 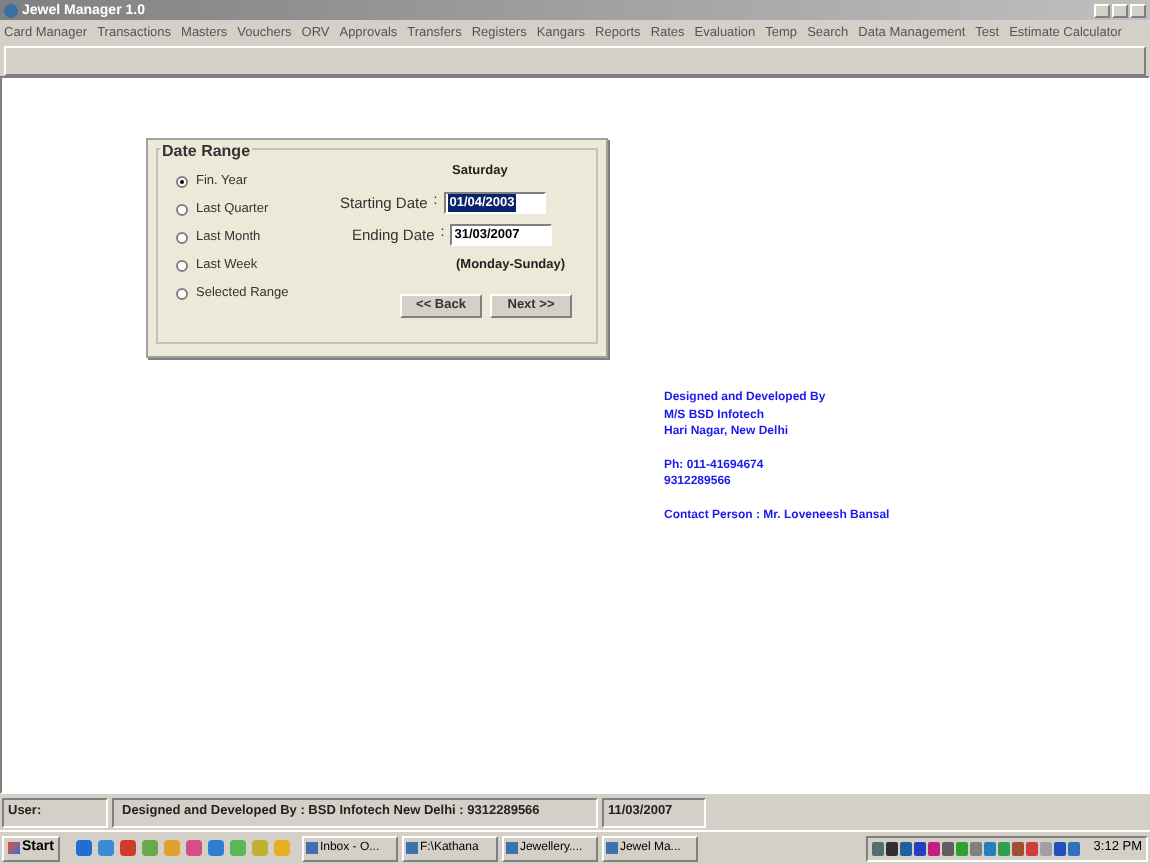 I want to click on app-icon, so click(x=11, y=10).